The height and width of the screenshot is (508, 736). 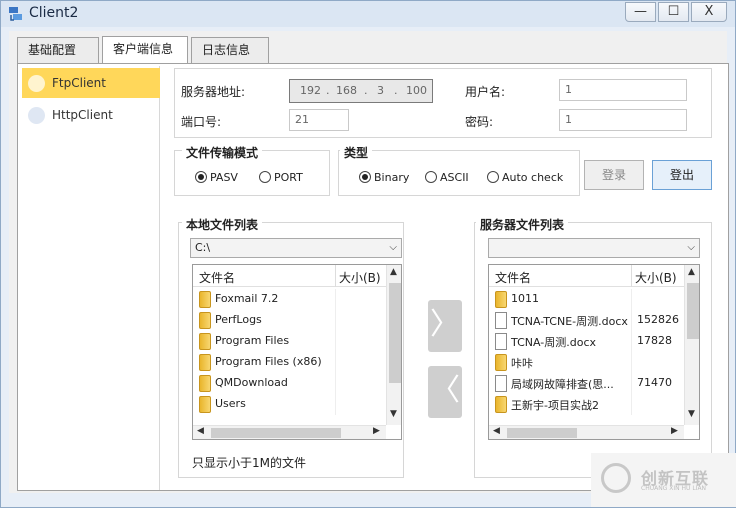 I want to click on watermark-subtext: CHUANG XIN HU LIAN, so click(x=674, y=488).